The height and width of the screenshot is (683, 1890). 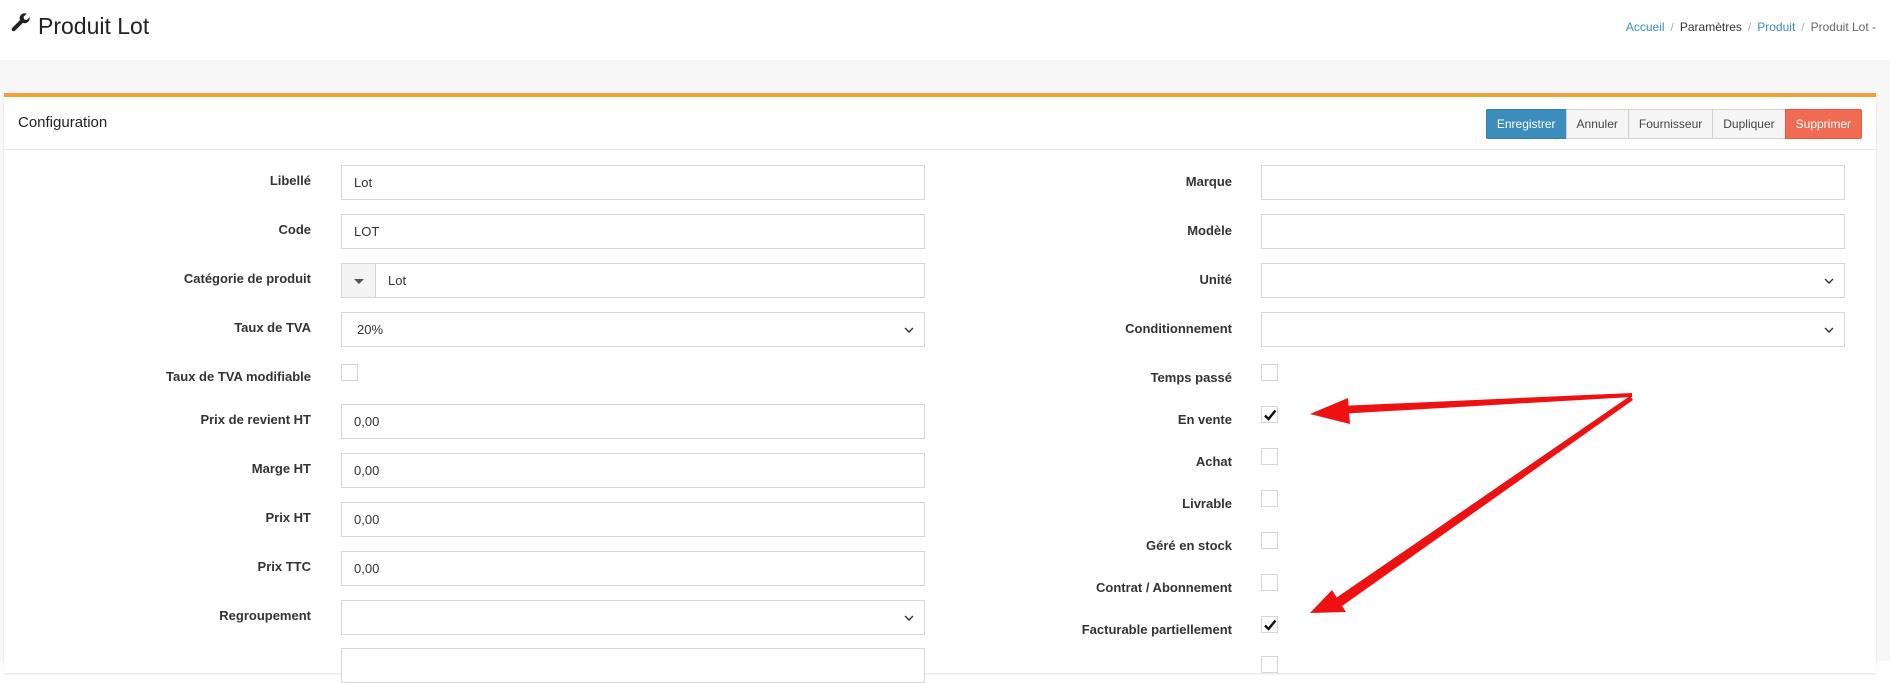 What do you see at coordinates (1597, 124) in the screenshot?
I see `cancel-button: Annuler` at bounding box center [1597, 124].